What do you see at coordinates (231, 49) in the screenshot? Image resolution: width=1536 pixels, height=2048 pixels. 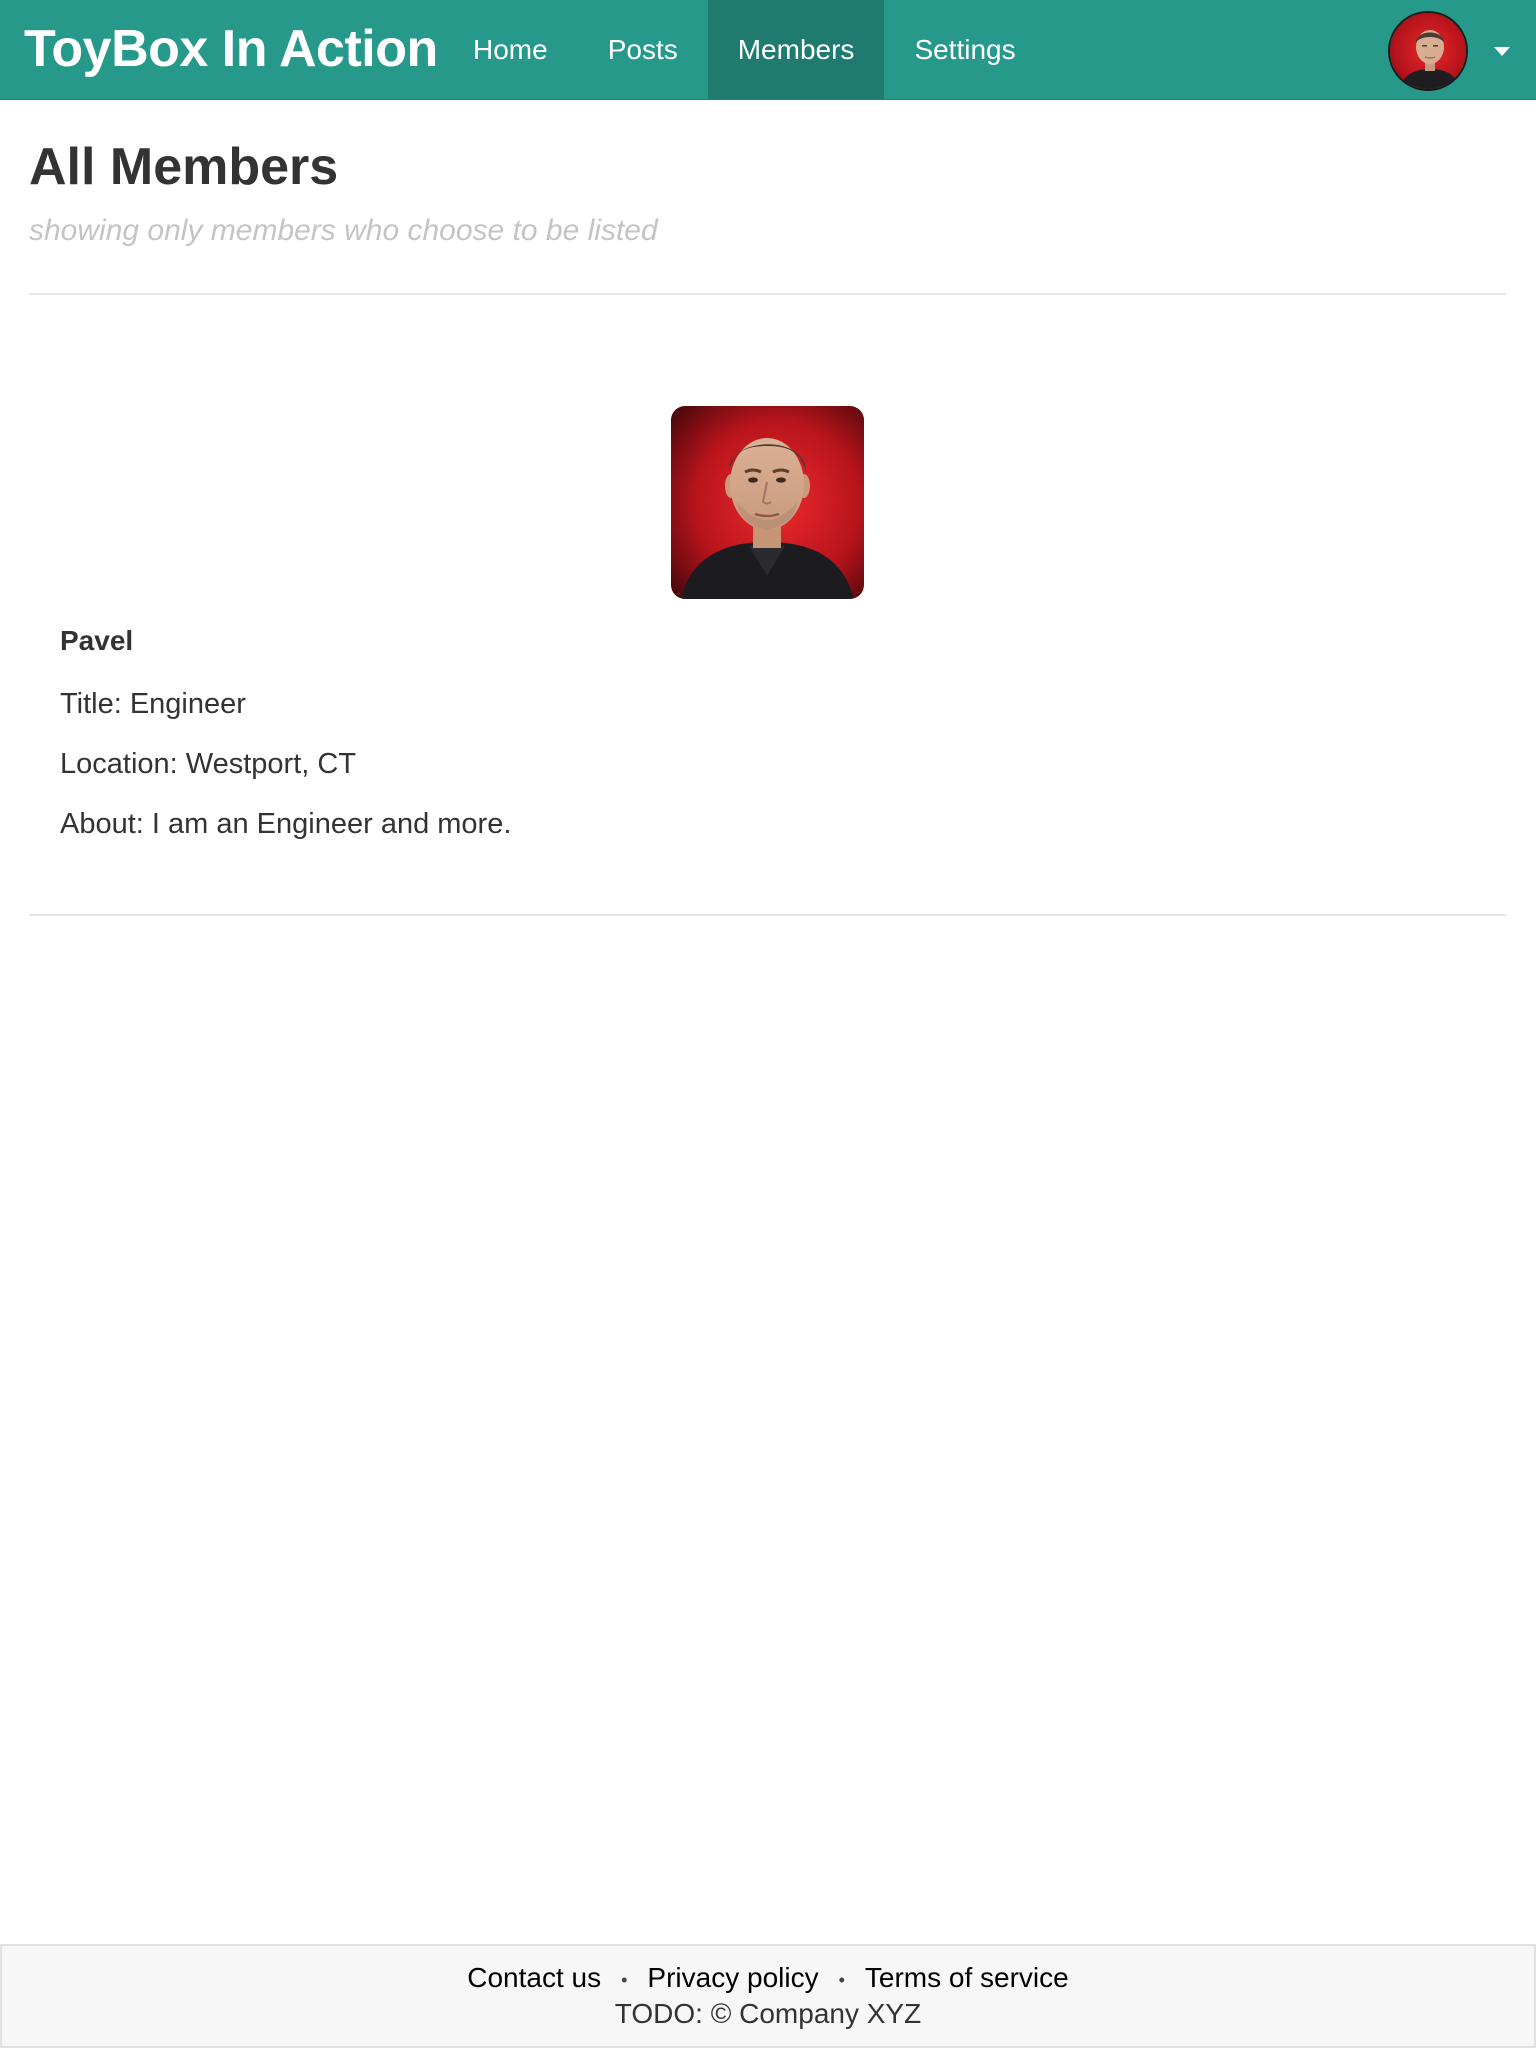 I see `brand-logo: ToyBox In Action` at bounding box center [231, 49].